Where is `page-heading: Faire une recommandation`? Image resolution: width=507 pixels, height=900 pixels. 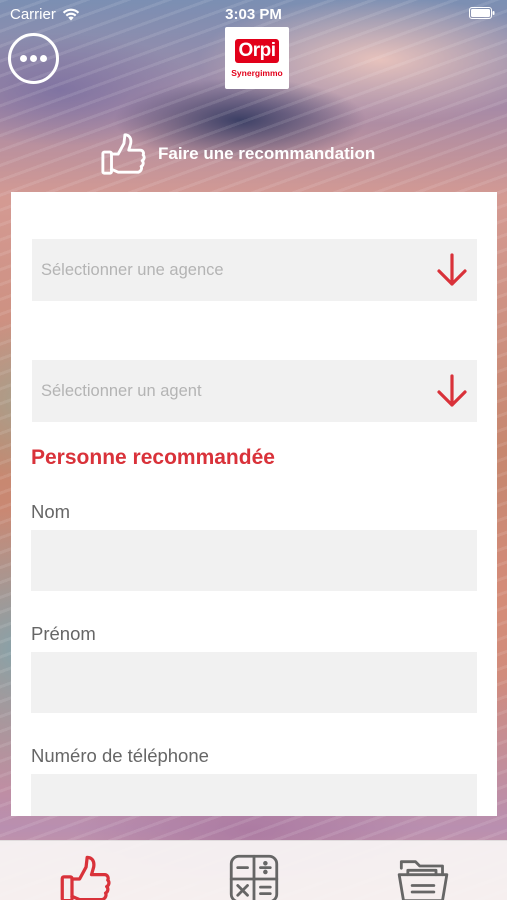
page-heading: Faire une recommandation is located at coordinates (237, 154).